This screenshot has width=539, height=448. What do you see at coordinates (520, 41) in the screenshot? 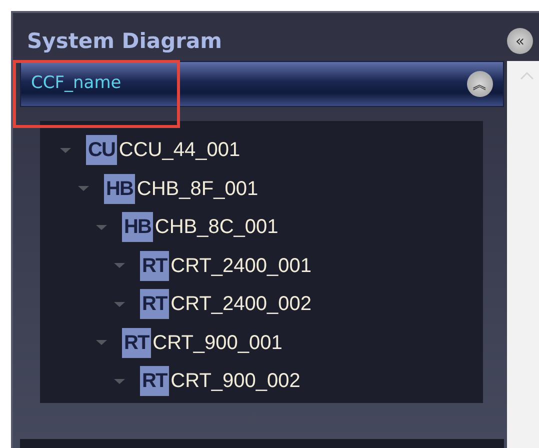
I see `collapse-panel-button: «` at bounding box center [520, 41].